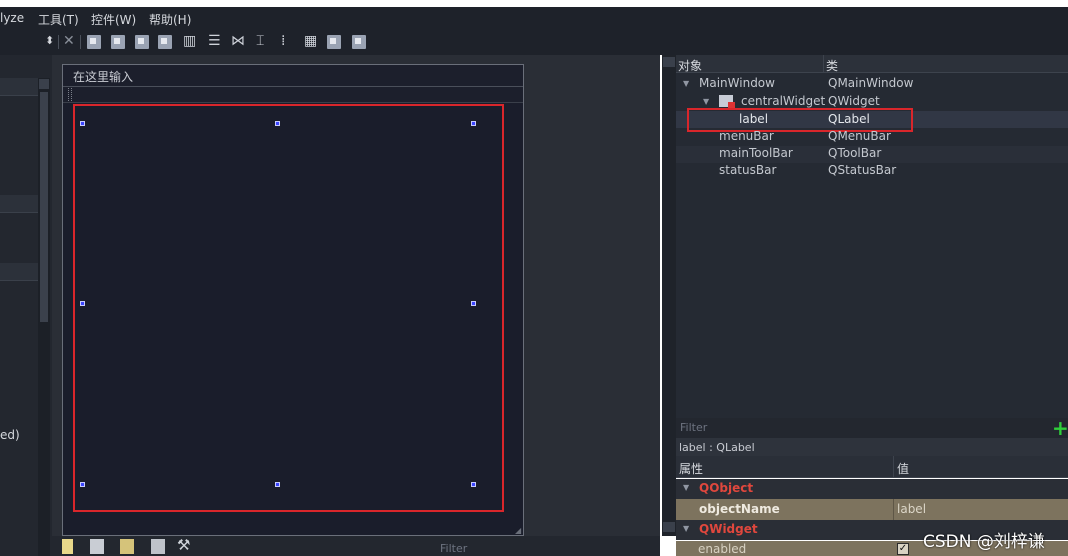 The image size is (1068, 556). Describe the element at coordinates (872, 467) in the screenshot. I see `property-editor-header` at that location.